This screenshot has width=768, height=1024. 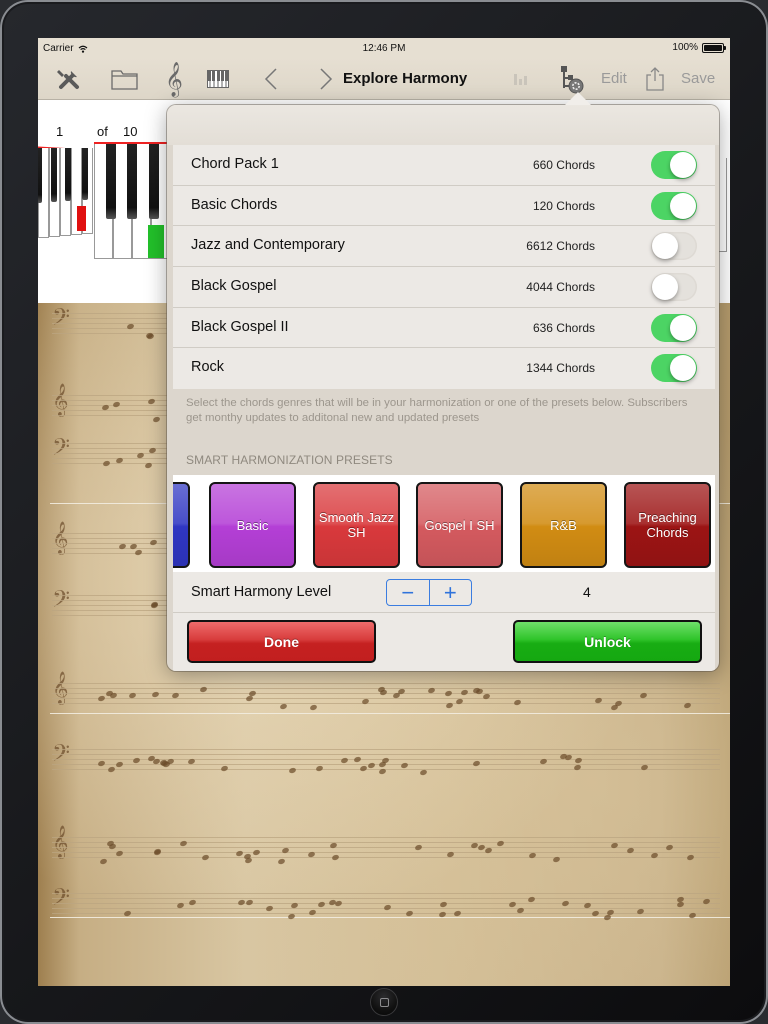 I want to click on genre-chord-count: 660 Chords, so click(x=563, y=165).